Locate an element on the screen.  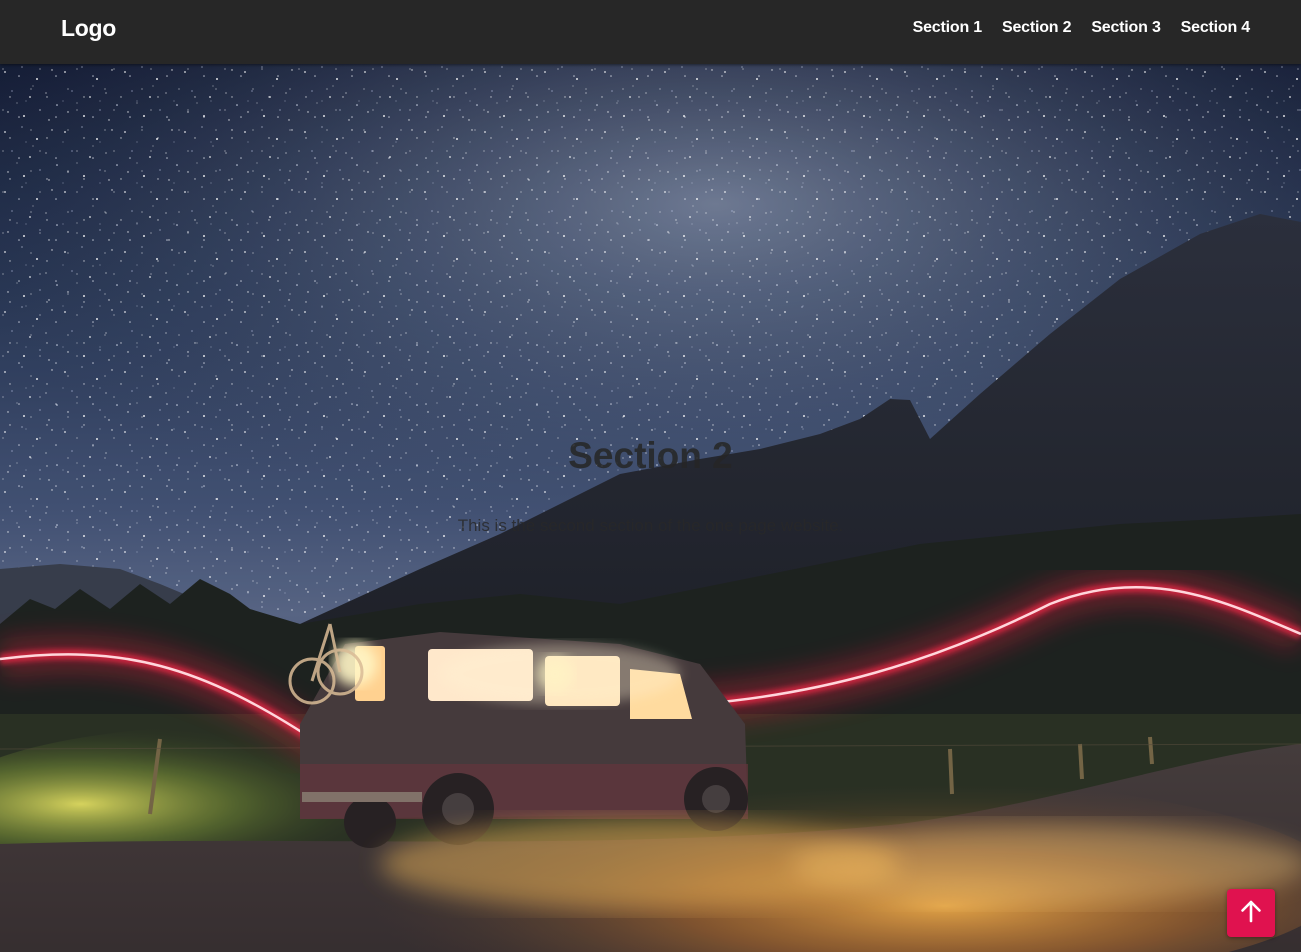
nav-link-section-3: Section 3 is located at coordinates (1126, 28).